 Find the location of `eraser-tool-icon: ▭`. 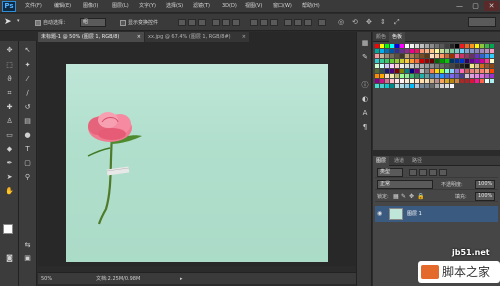

eraser-tool-icon: ▭ is located at coordinates (9, 135).